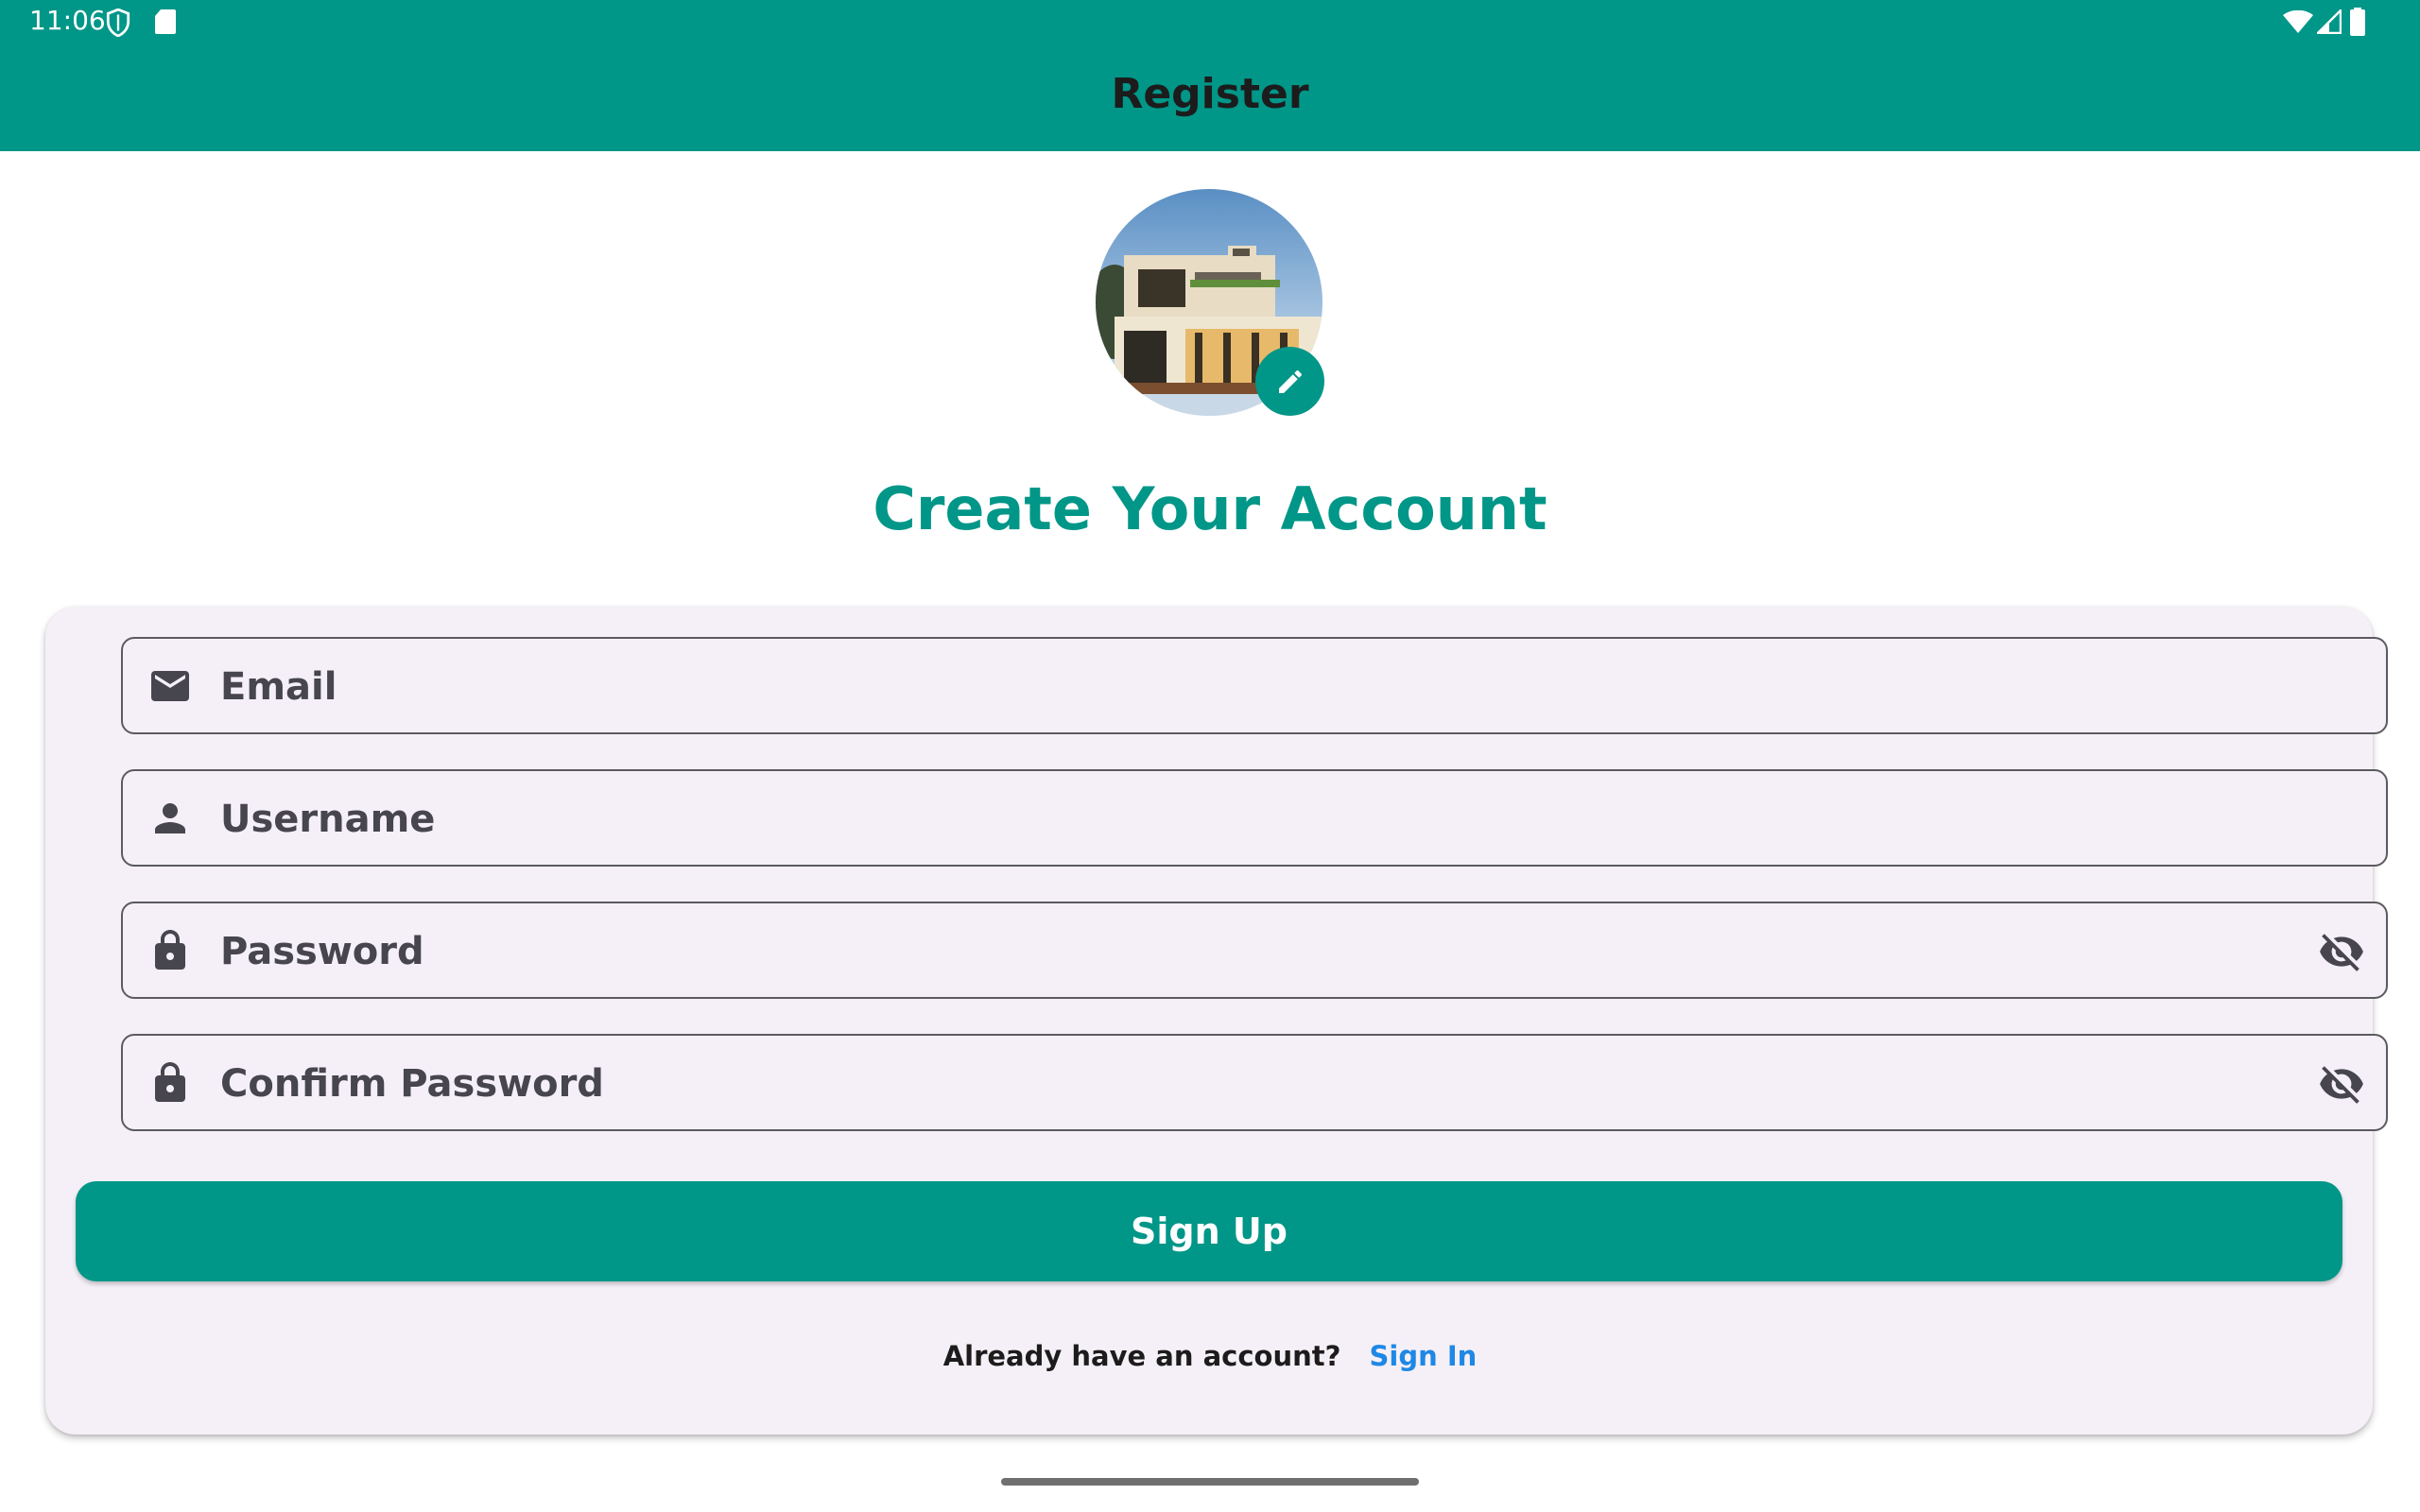 The image size is (2420, 1512). What do you see at coordinates (1254, 1082) in the screenshot?
I see `confirm-password-field: Confirm Password` at bounding box center [1254, 1082].